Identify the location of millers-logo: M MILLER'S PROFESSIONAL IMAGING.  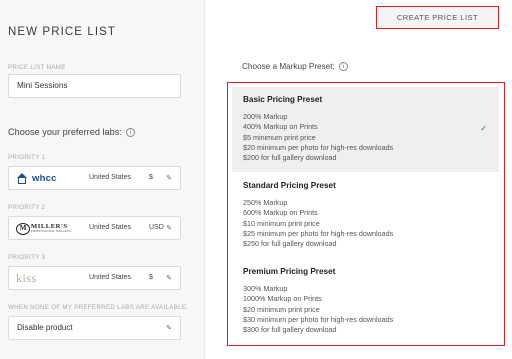
(43, 228).